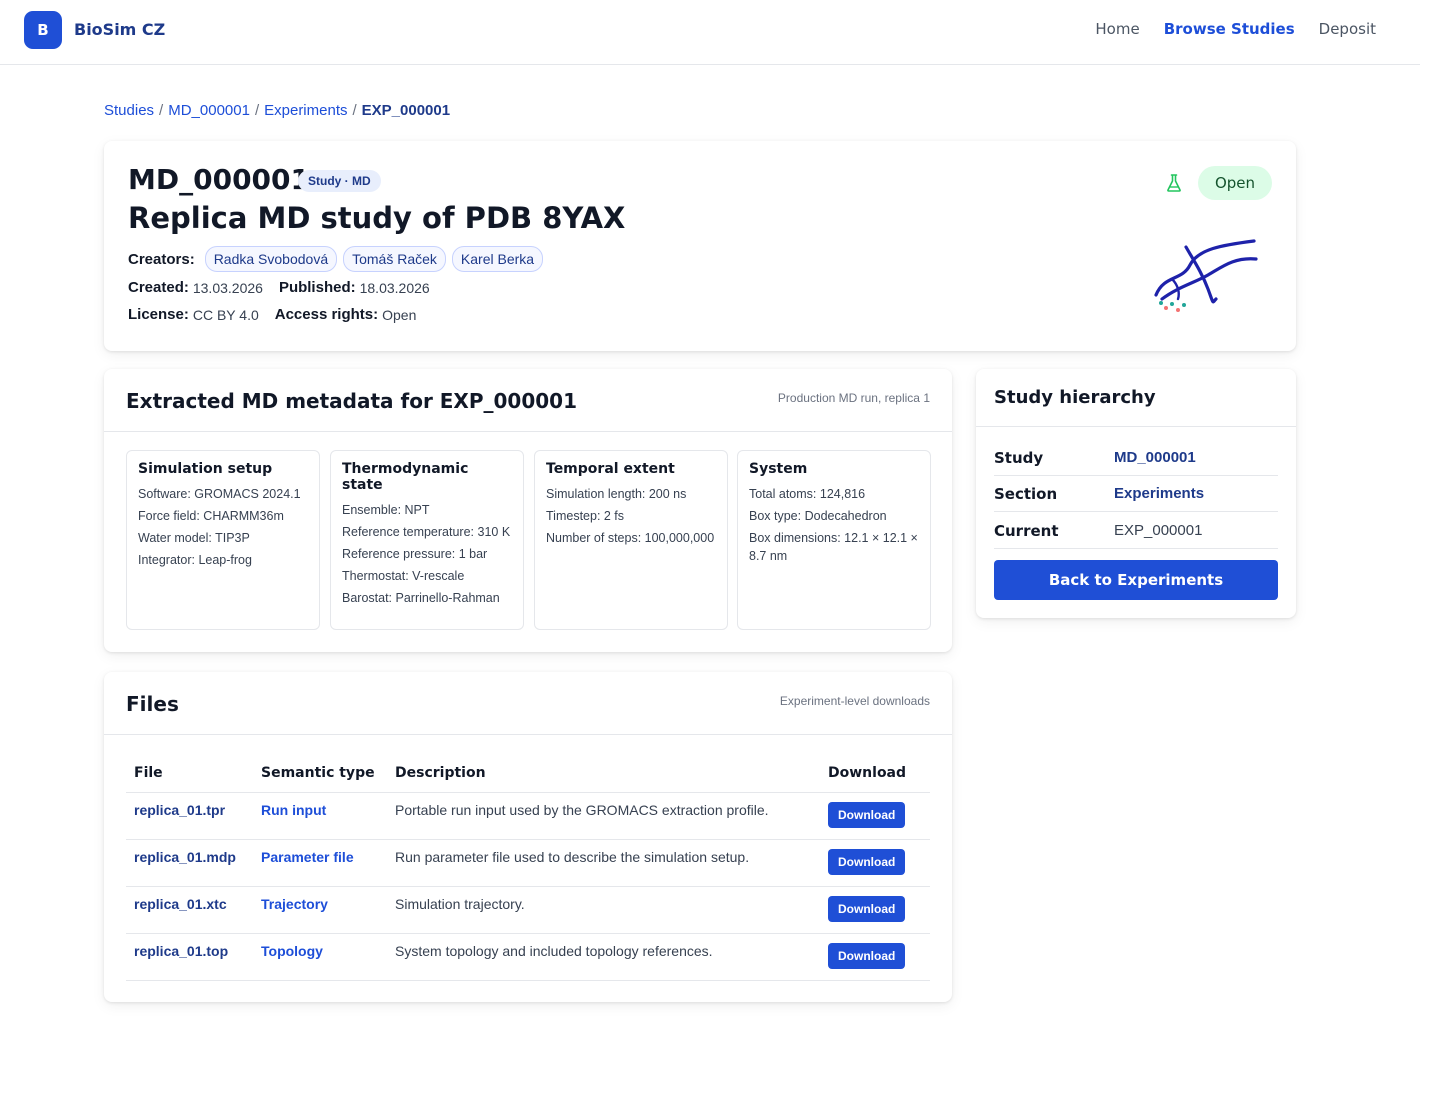 This screenshot has width=1447, height=1093. What do you see at coordinates (426, 532) in the screenshot?
I see `metadata-line: Reference temperature: 310 K` at bounding box center [426, 532].